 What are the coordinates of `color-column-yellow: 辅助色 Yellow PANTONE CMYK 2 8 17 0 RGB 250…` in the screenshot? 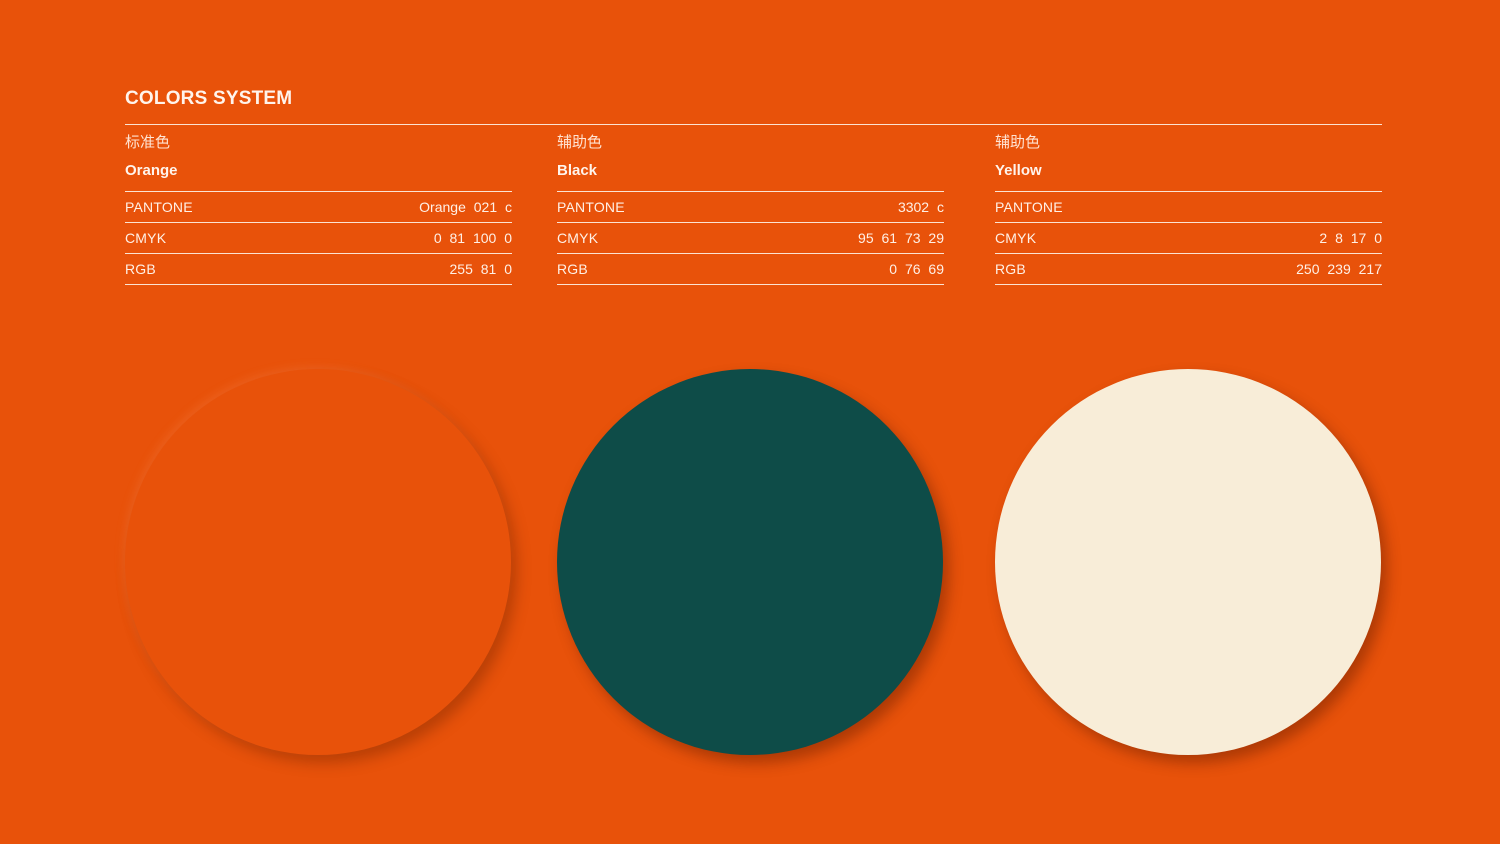 It's located at (1188, 205).